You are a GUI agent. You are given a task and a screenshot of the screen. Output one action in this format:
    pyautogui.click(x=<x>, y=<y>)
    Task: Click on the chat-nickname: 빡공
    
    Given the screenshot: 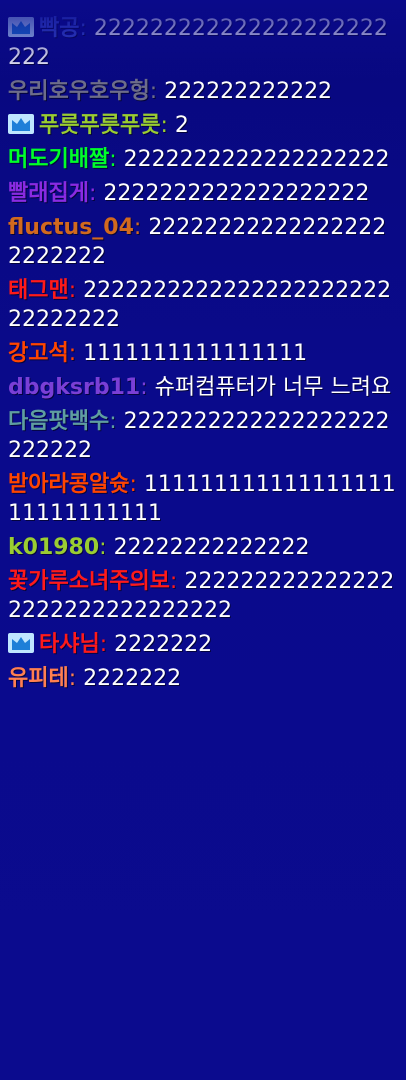 What is the action you would take?
    pyautogui.click(x=59, y=28)
    